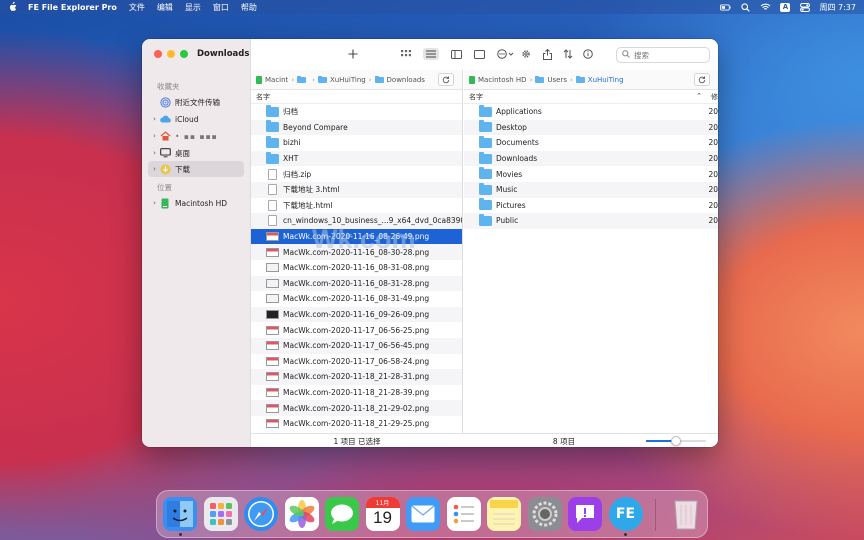 The image size is (864, 540). Describe the element at coordinates (356, 143) in the screenshot. I see `file-row: bizhi` at that location.